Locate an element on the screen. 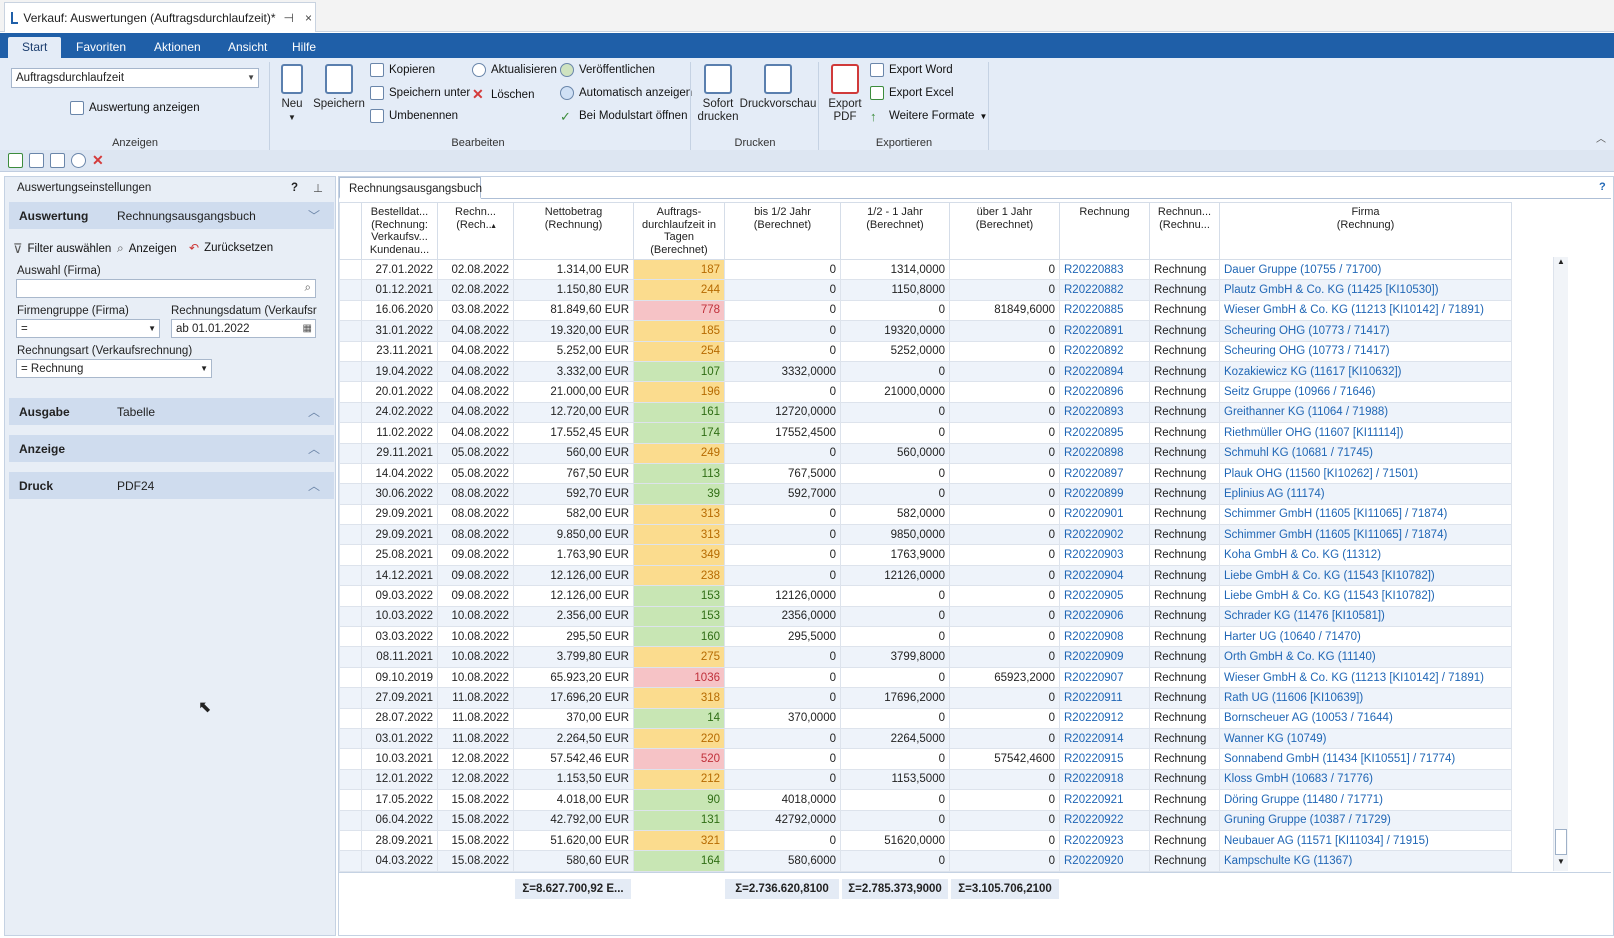 Image resolution: width=1614 pixels, height=938 pixels. company-link: Eplinius AG (11174) is located at coordinates (1365, 494).